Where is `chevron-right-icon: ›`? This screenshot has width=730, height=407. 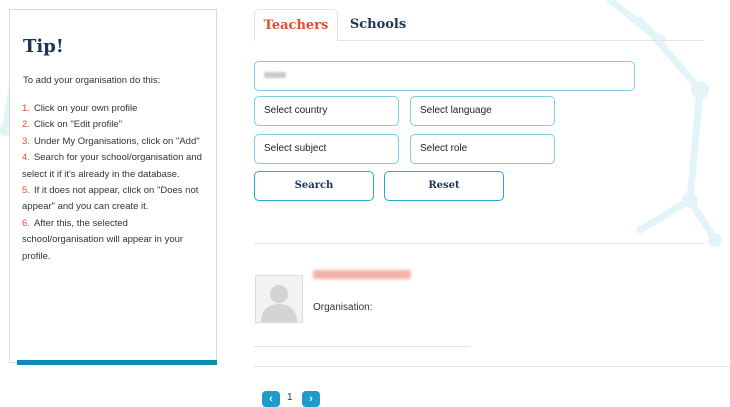
chevron-right-icon: › is located at coordinates (311, 399).